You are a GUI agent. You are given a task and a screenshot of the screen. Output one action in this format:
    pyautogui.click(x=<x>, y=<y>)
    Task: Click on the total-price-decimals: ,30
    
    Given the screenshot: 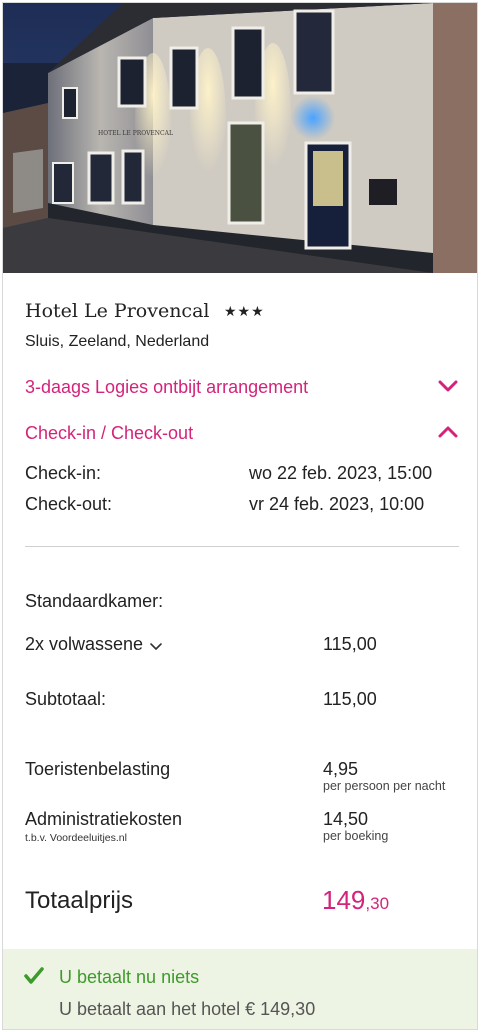 What is the action you would take?
    pyautogui.click(x=377, y=903)
    